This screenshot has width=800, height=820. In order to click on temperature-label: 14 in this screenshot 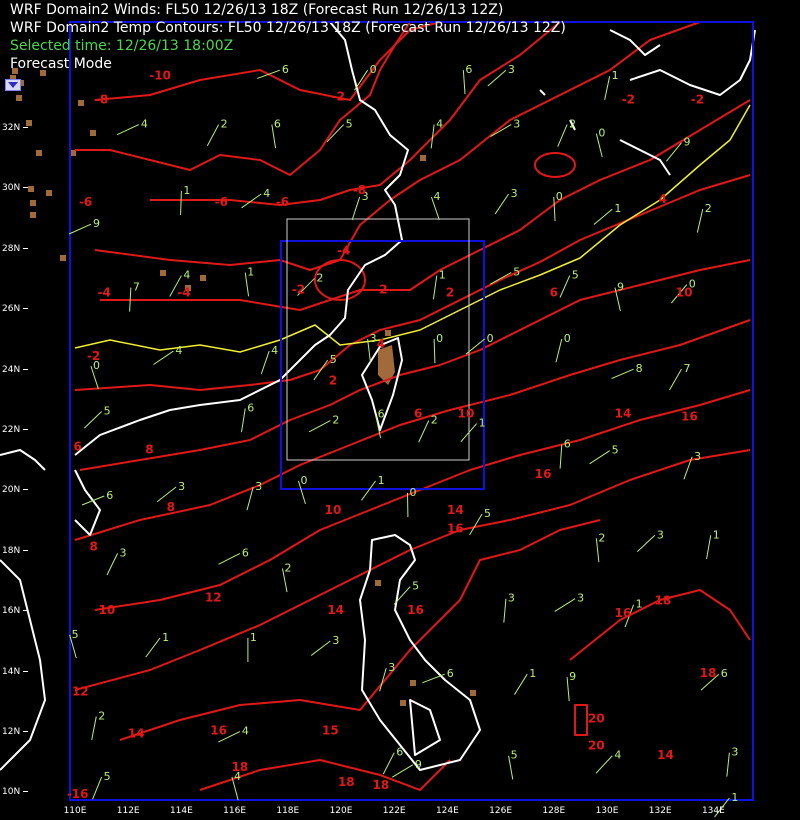, I will do `click(623, 414)`.